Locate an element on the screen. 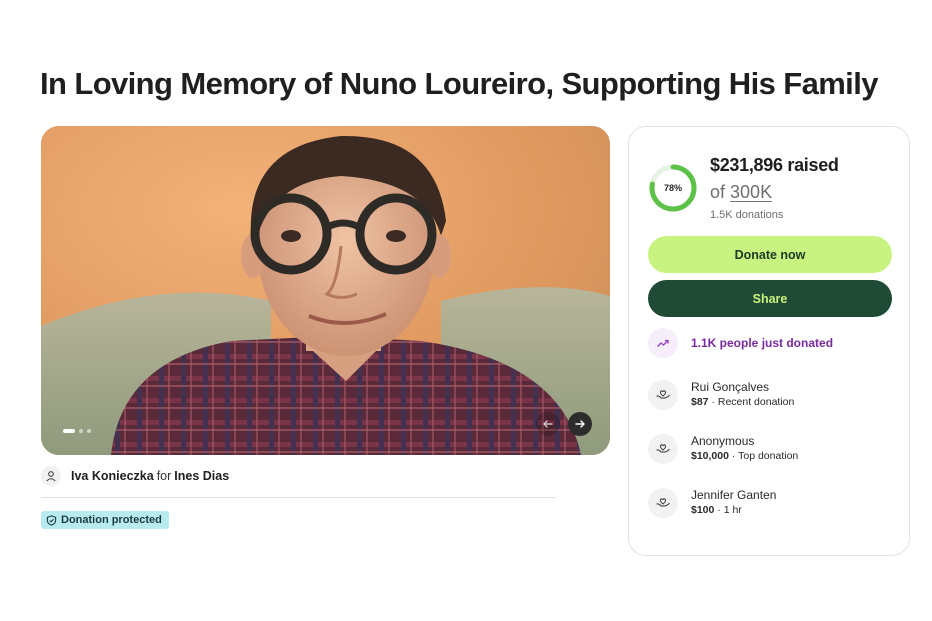 The image size is (932, 621). donate-now-button: Donate now is located at coordinates (770, 254).